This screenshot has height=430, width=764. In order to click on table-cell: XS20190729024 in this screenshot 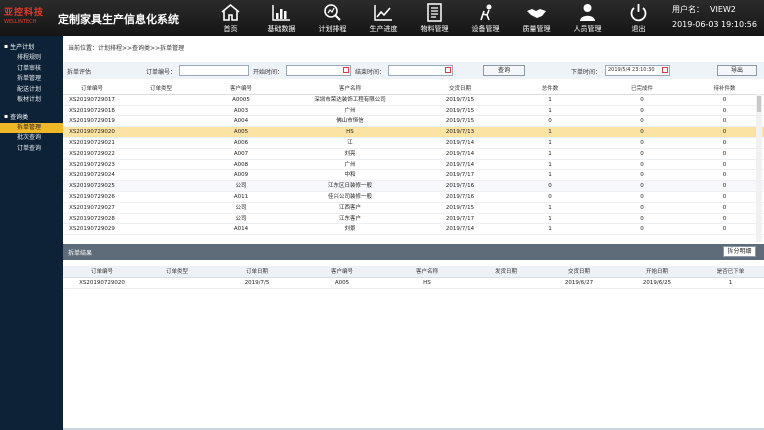, I will do `click(92, 175)`.